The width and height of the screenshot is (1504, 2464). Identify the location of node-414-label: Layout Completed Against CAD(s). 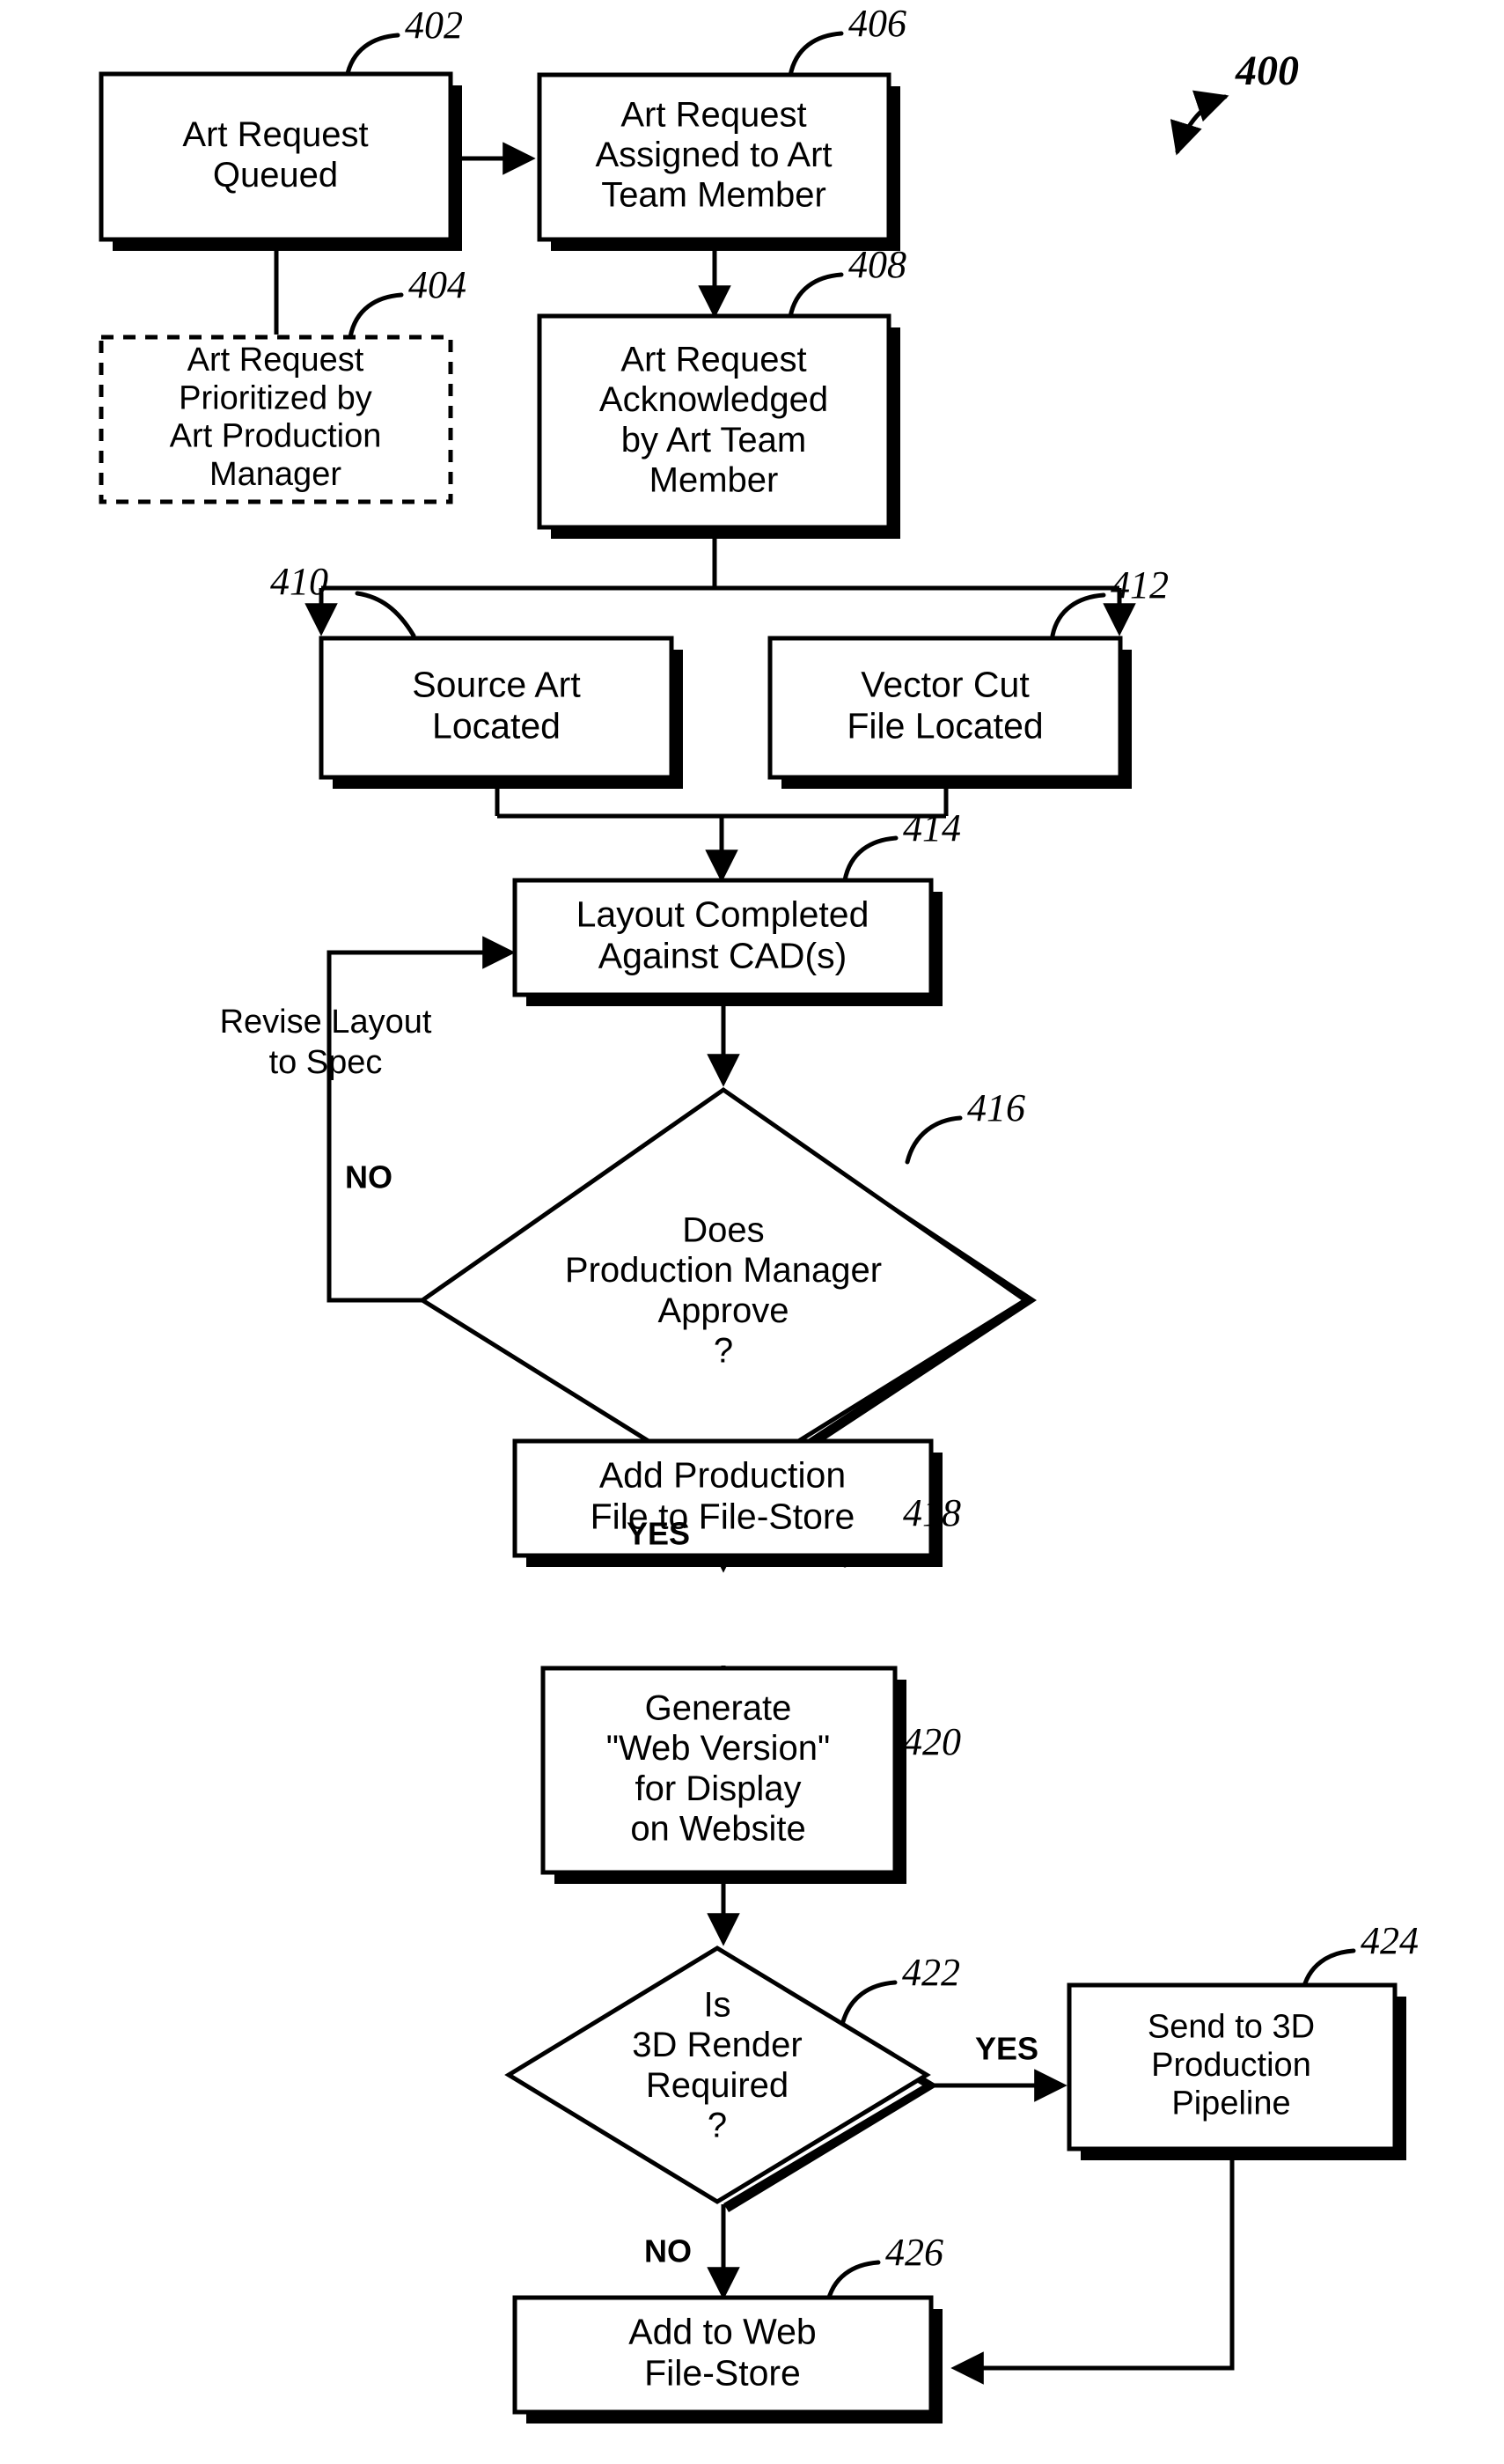
(722, 934).